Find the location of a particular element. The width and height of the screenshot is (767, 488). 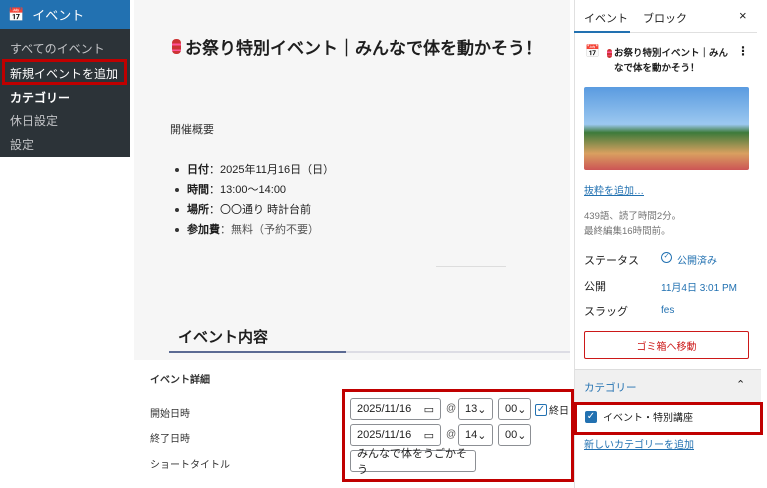

tab-block: ブロック is located at coordinates (665, 18).